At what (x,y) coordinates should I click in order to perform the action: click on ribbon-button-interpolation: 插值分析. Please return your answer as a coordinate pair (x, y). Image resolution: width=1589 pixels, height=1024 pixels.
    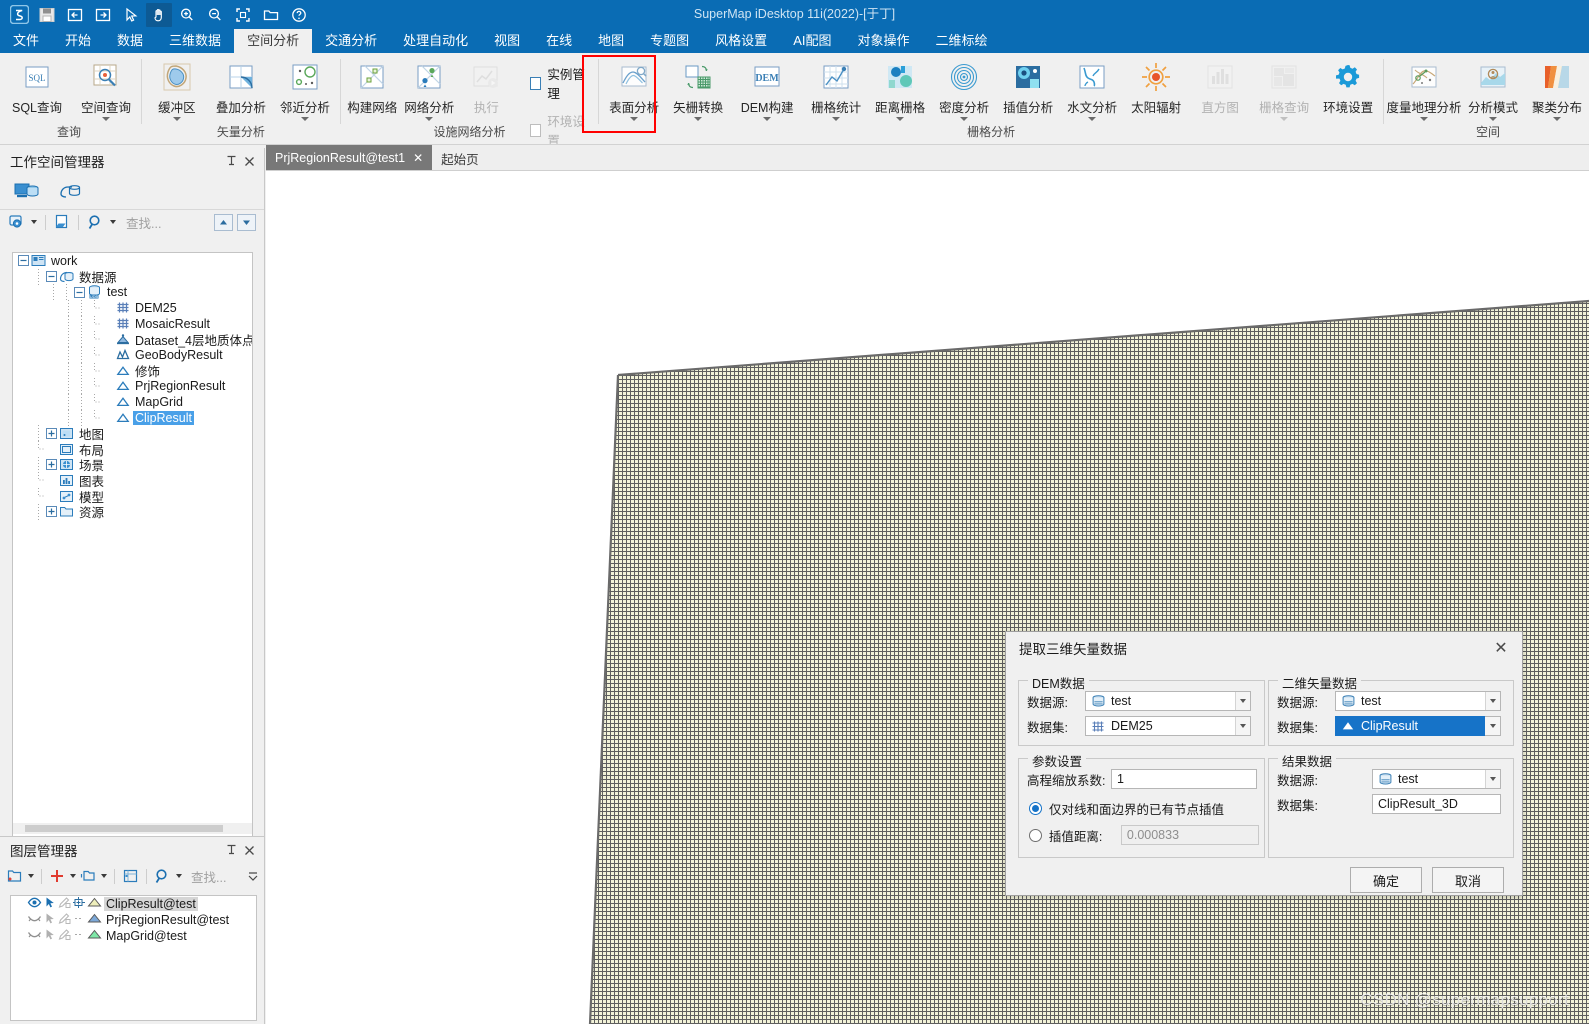
    Looking at the image, I should click on (1028, 87).